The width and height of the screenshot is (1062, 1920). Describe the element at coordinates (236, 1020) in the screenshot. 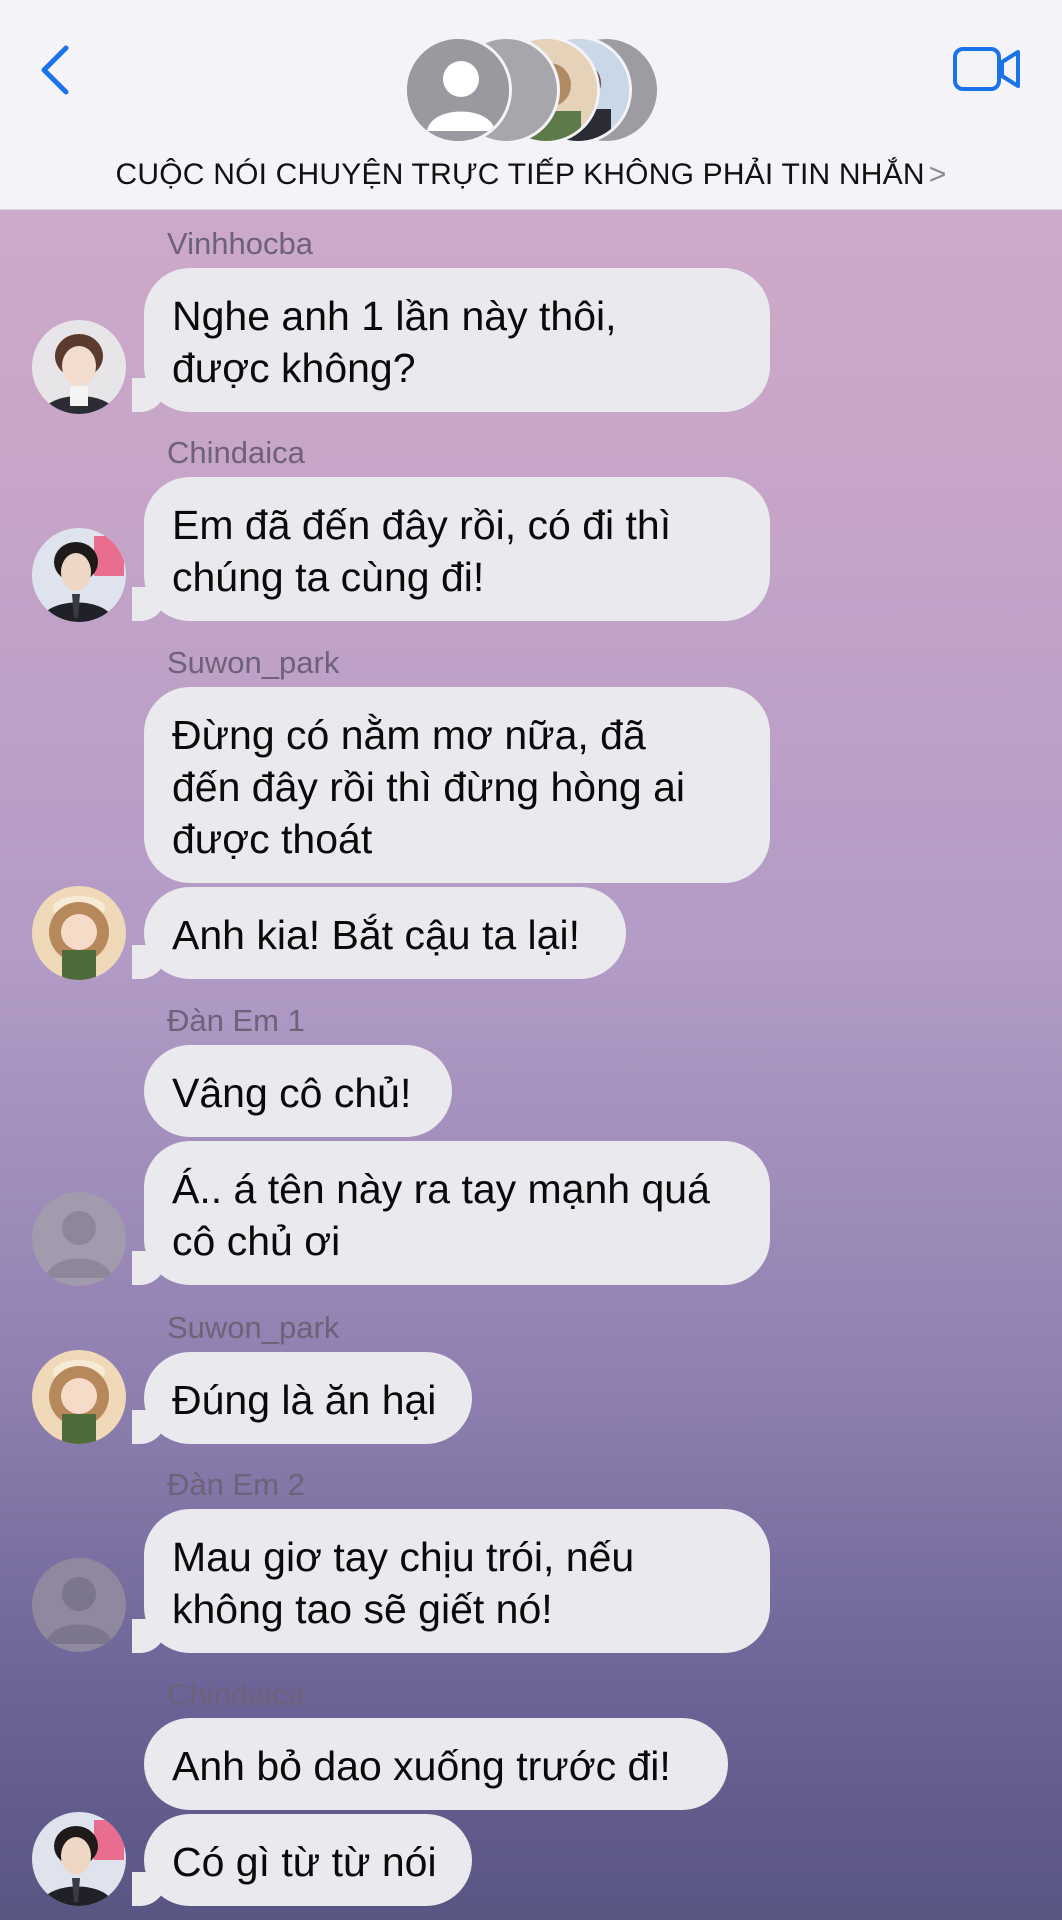

I see `sender-name: Đàn Em 1` at that location.